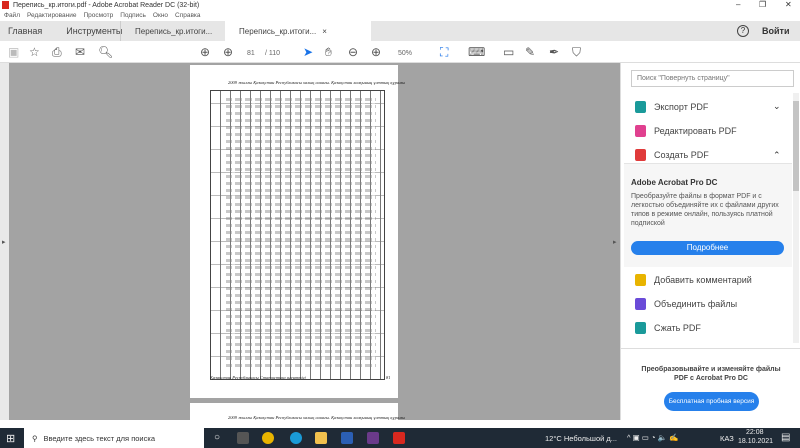  What do you see at coordinates (755, 432) in the screenshot?
I see `clock-time: 22:08` at bounding box center [755, 432].